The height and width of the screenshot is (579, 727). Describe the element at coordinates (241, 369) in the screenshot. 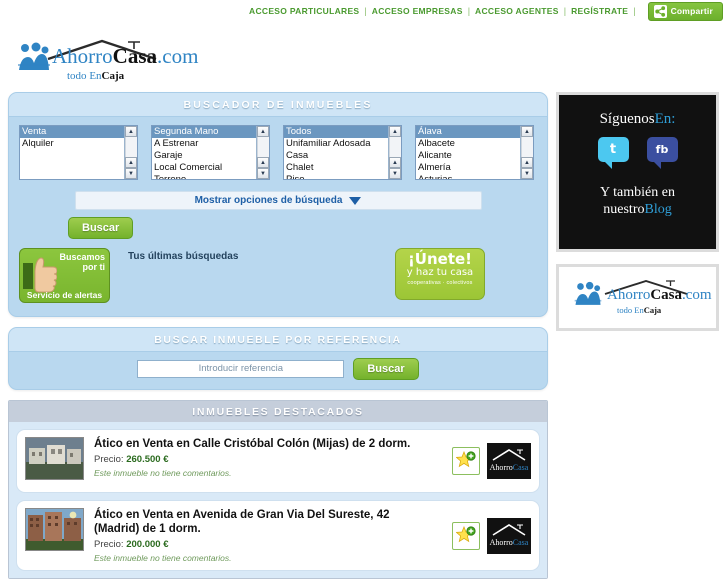

I see `reference-input: Introducir referencia` at that location.